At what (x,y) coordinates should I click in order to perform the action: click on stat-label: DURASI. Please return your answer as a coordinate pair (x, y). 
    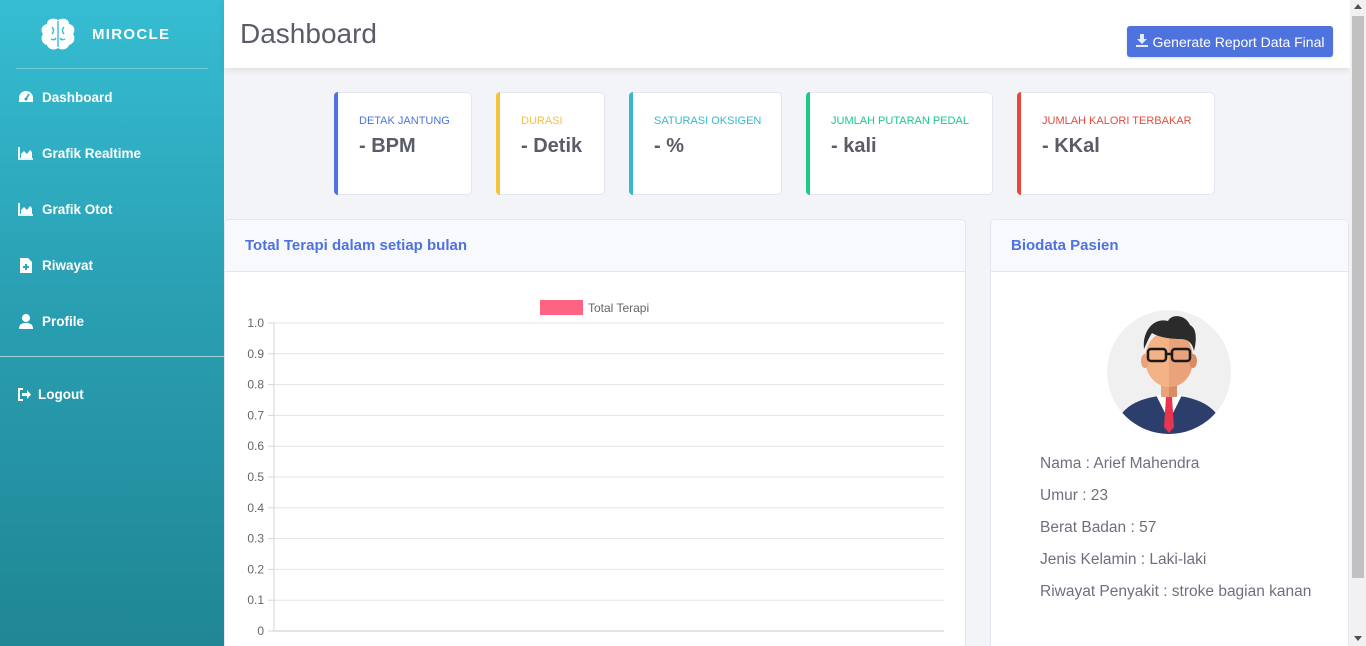
    Looking at the image, I should click on (542, 121).